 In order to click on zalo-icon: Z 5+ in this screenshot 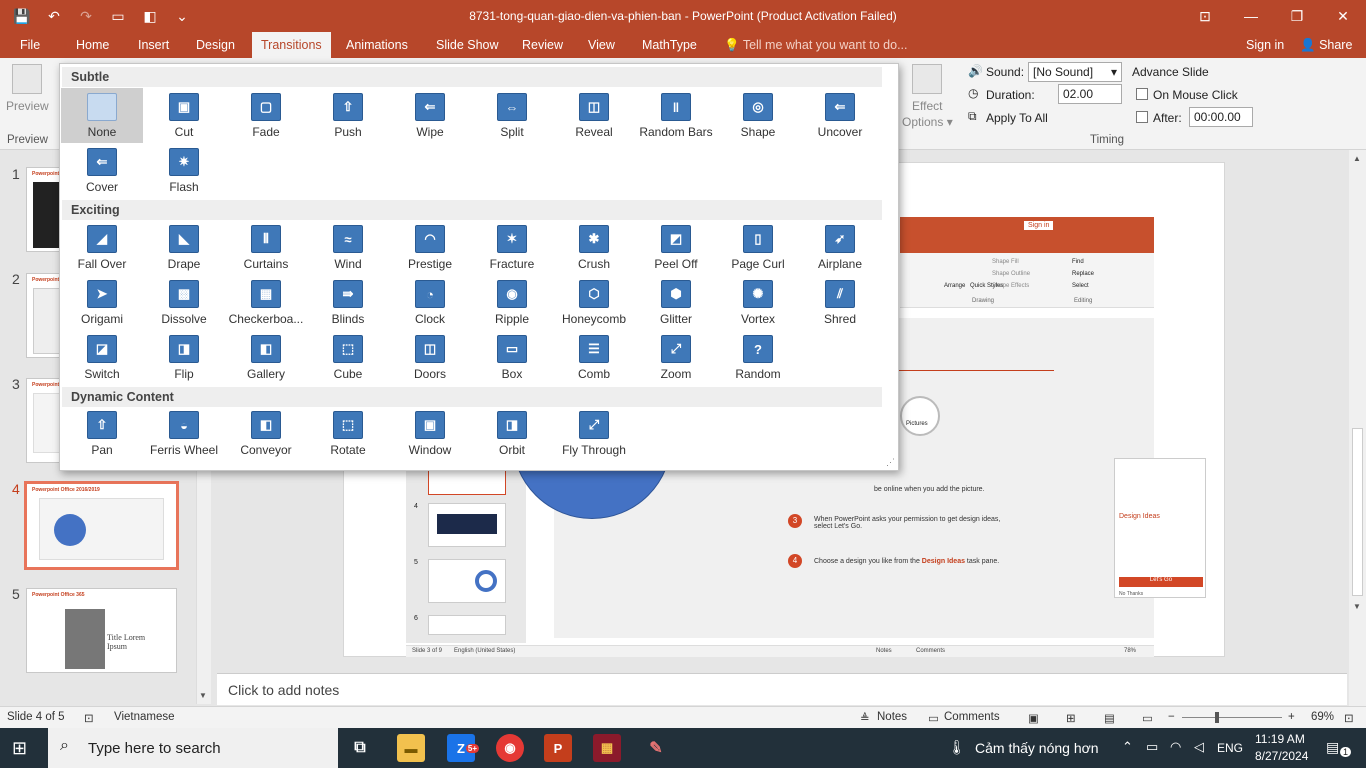, I will do `click(463, 748)`.